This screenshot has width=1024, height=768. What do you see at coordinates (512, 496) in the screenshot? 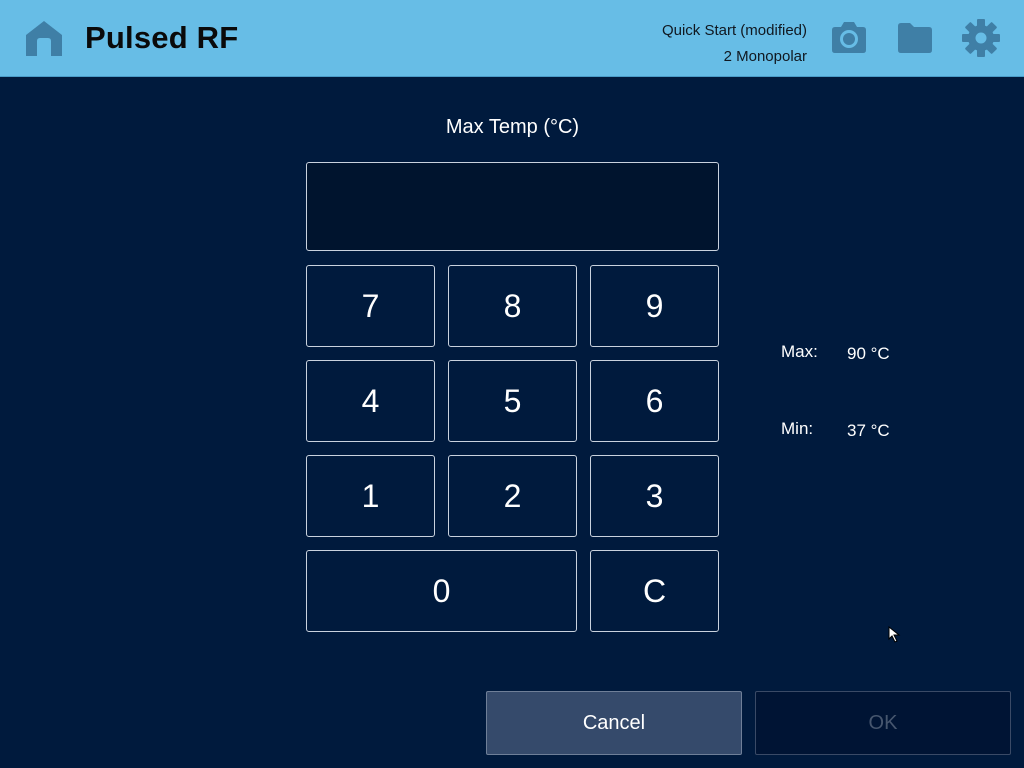
I see `key-2: 2` at bounding box center [512, 496].